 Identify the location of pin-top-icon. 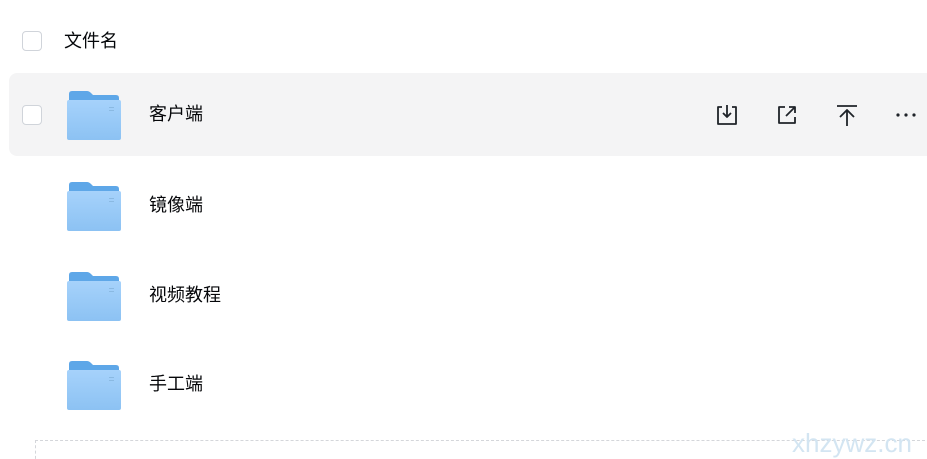
(847, 115).